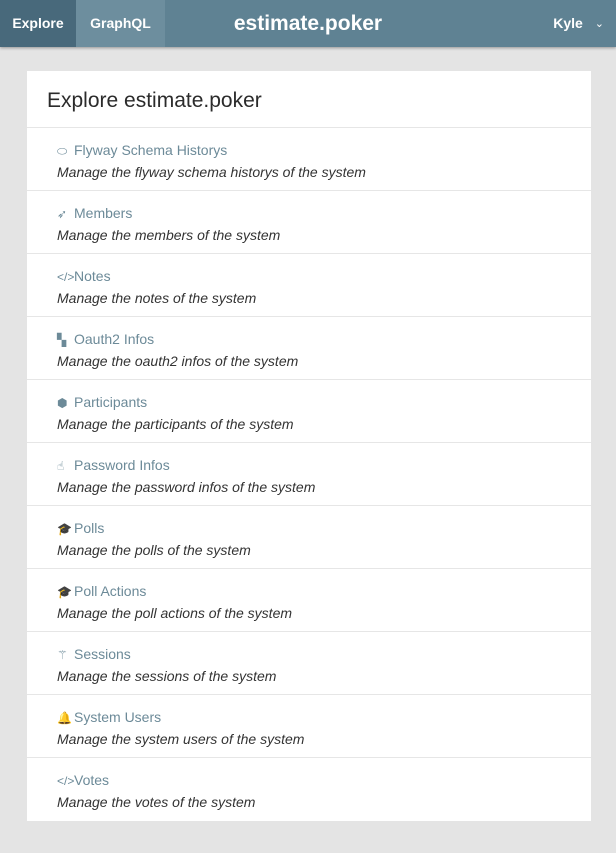 This screenshot has height=853, width=616. Describe the element at coordinates (157, 298) in the screenshot. I see `list-item-description: Manage the notes of the system` at that location.